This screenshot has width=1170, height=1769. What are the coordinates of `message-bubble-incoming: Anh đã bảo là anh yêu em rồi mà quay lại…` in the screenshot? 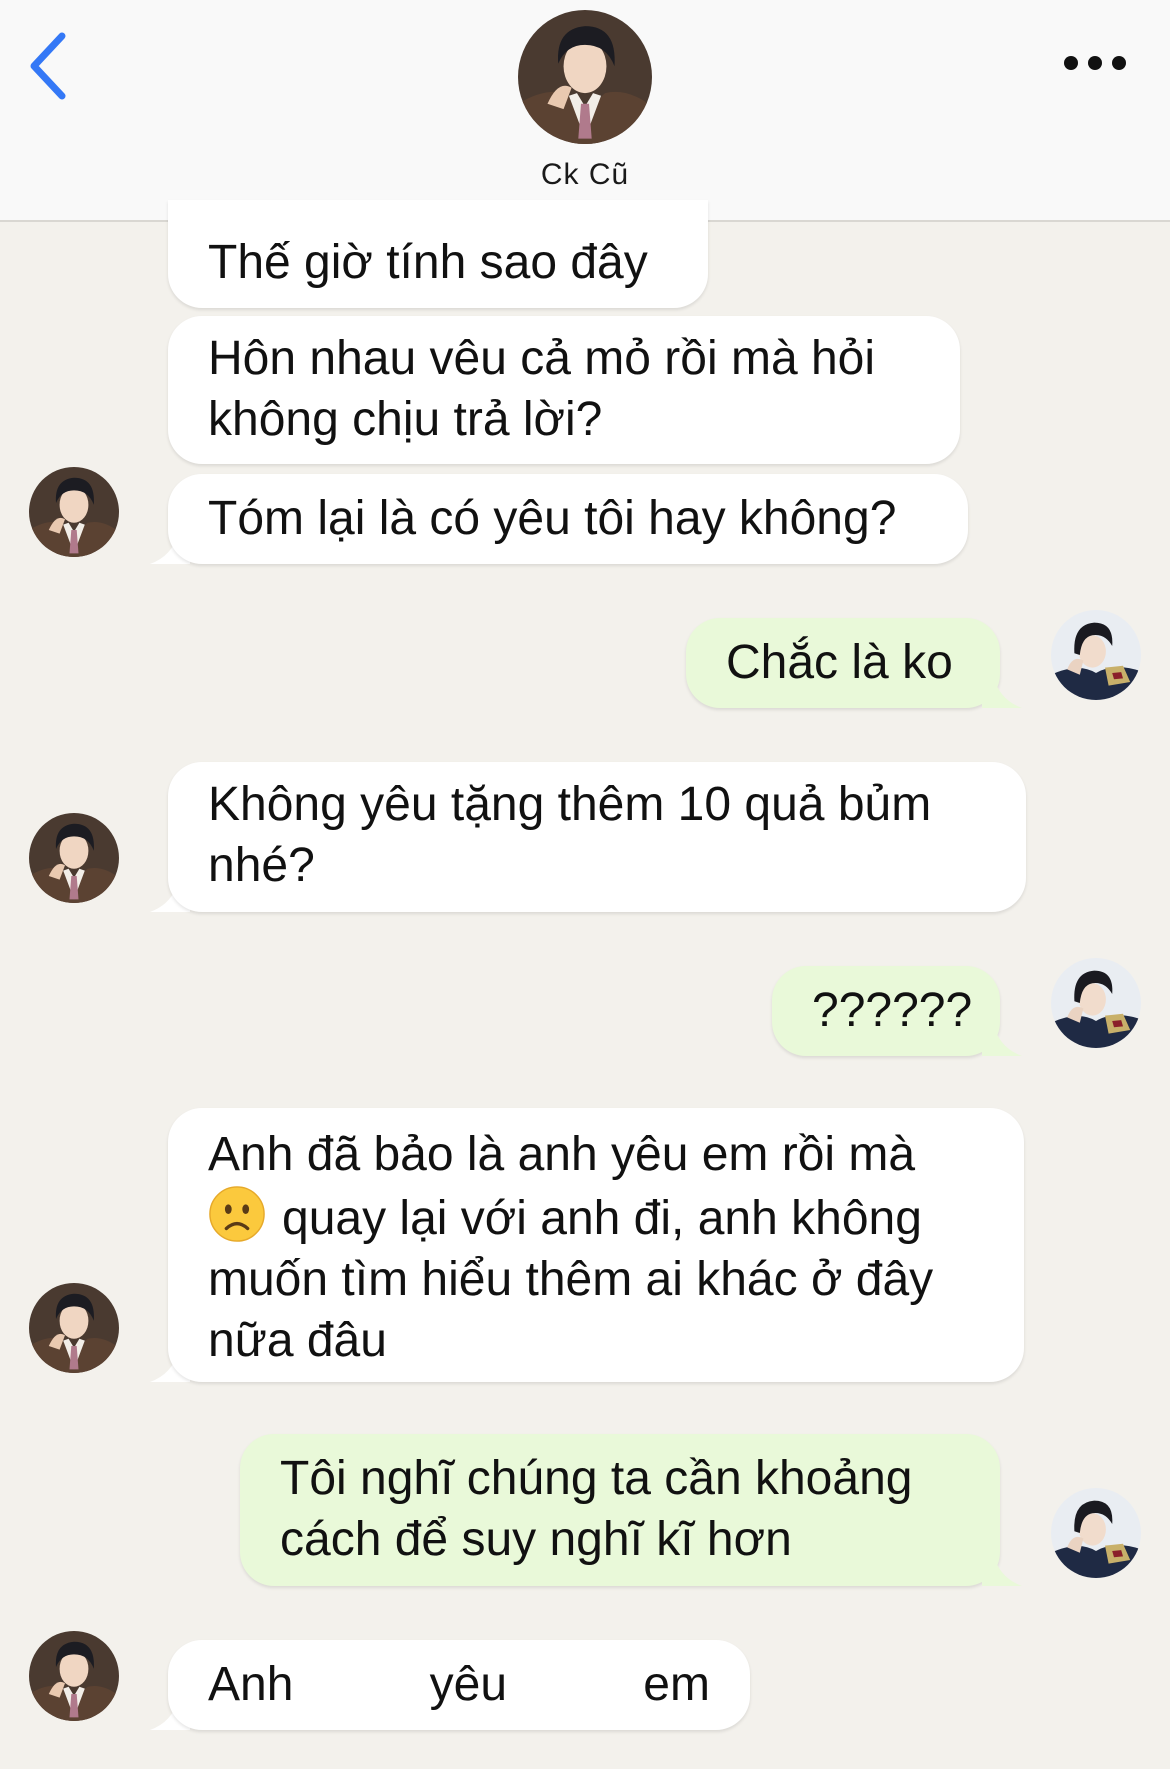 It's located at (596, 1245).